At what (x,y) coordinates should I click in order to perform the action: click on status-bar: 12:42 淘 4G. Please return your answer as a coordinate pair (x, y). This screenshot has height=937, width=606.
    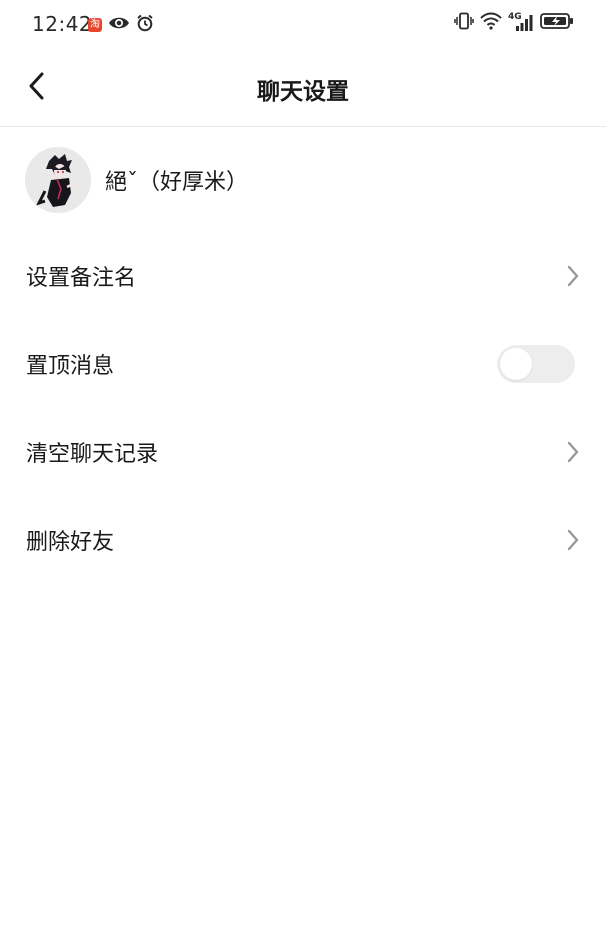
    Looking at the image, I should click on (303, 25).